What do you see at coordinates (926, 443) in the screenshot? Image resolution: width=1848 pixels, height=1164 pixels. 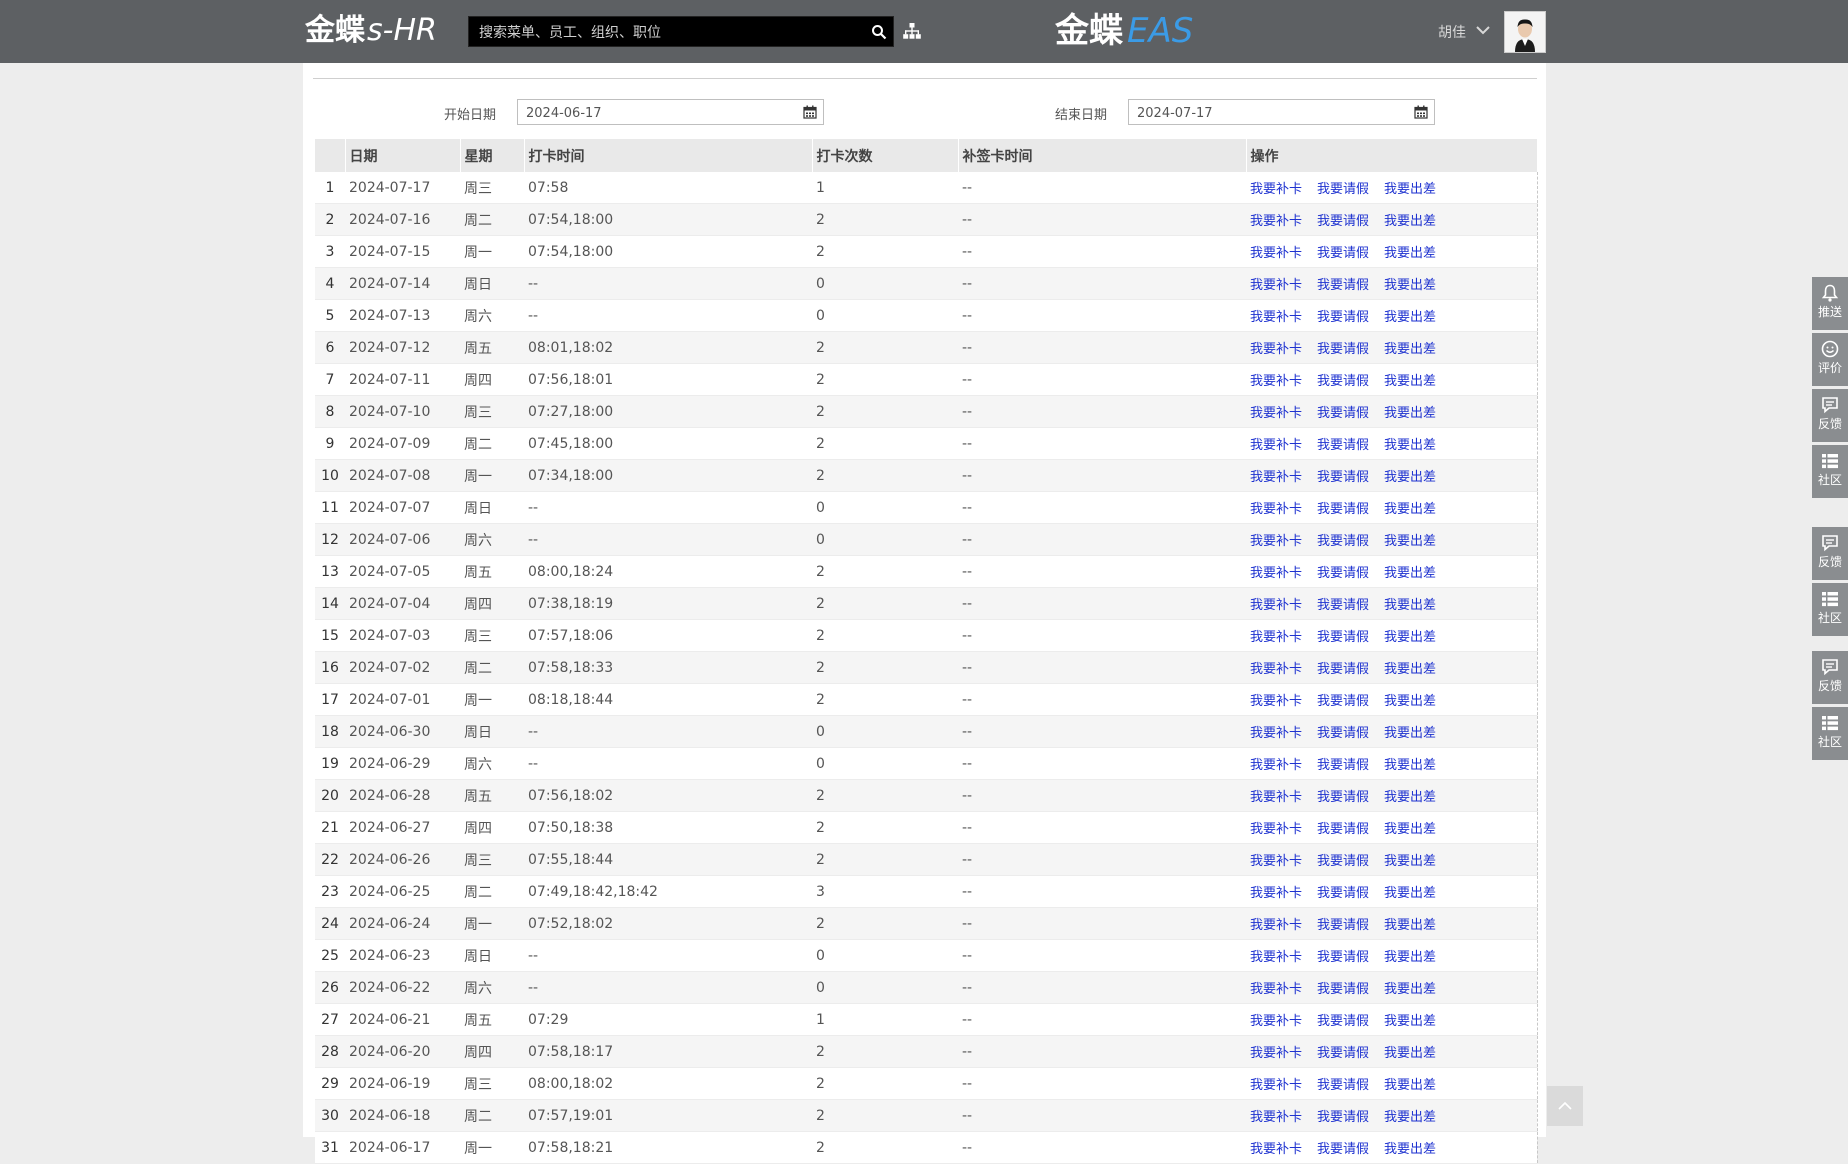 I see `table-row: 9 2024-07-09 周二 07:45,18:00 2 -- 我要补卡 我要请假 我要出差` at bounding box center [926, 443].